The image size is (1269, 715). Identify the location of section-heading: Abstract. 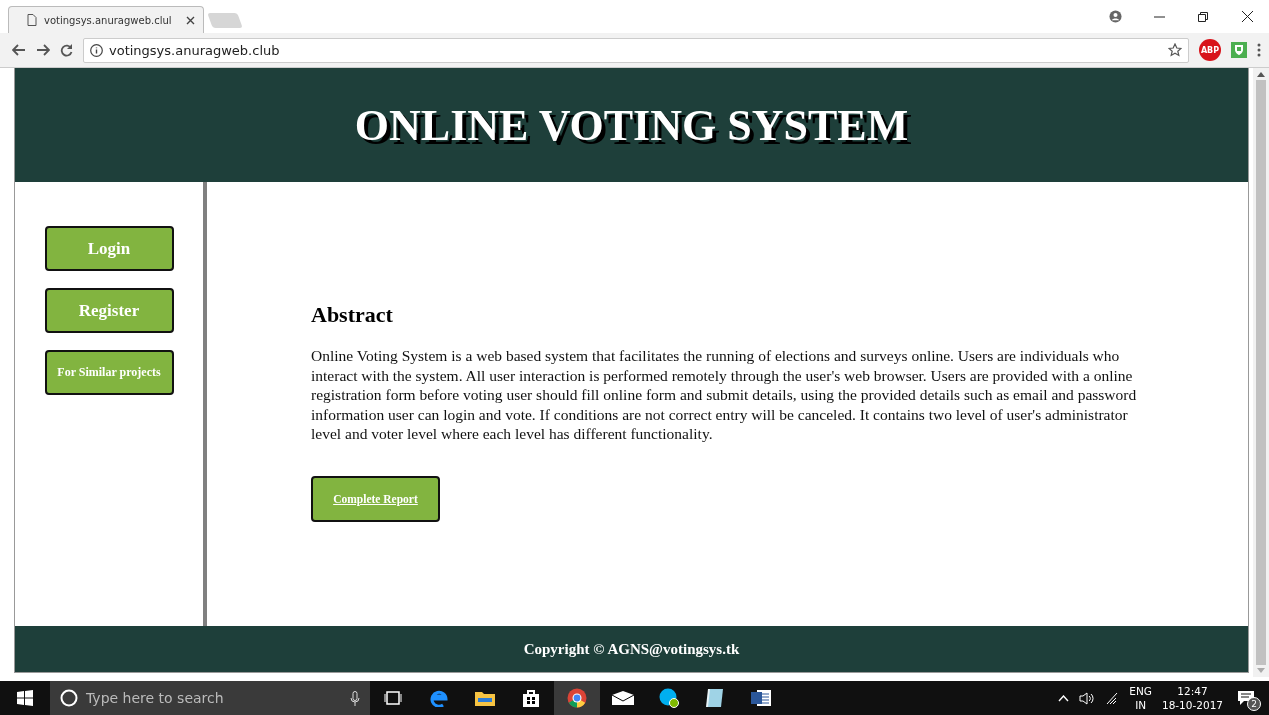
(352, 315).